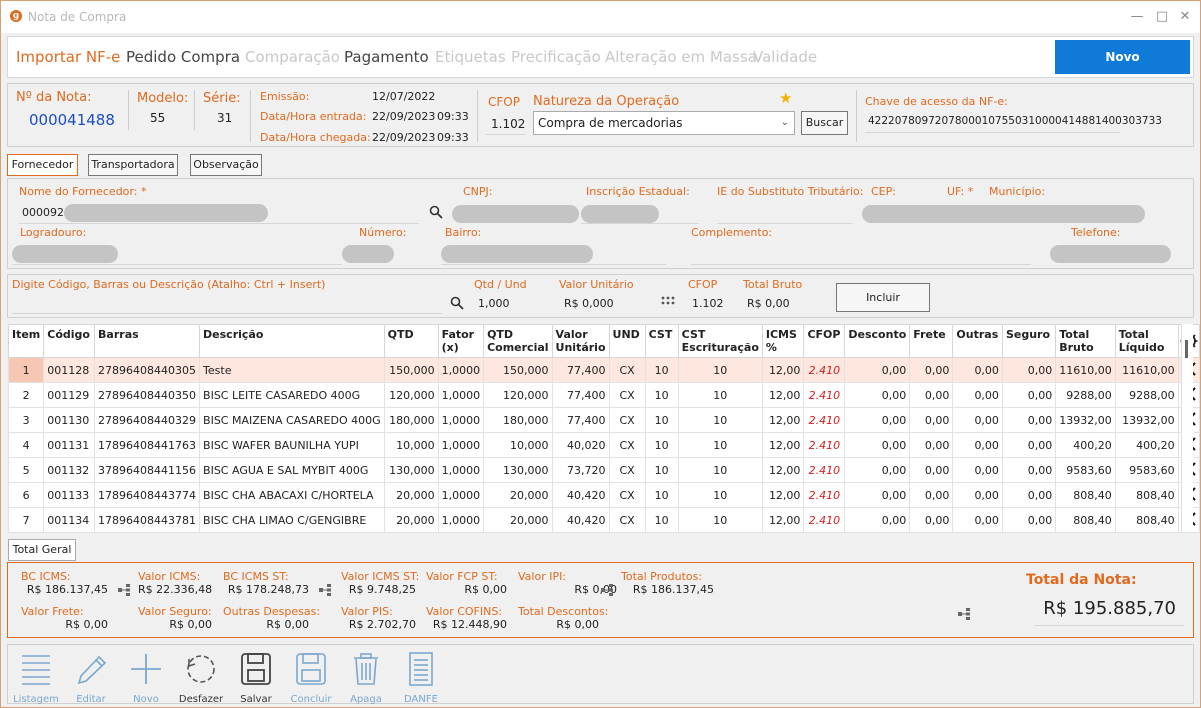  I want to click on star-icon: ★, so click(785, 98).